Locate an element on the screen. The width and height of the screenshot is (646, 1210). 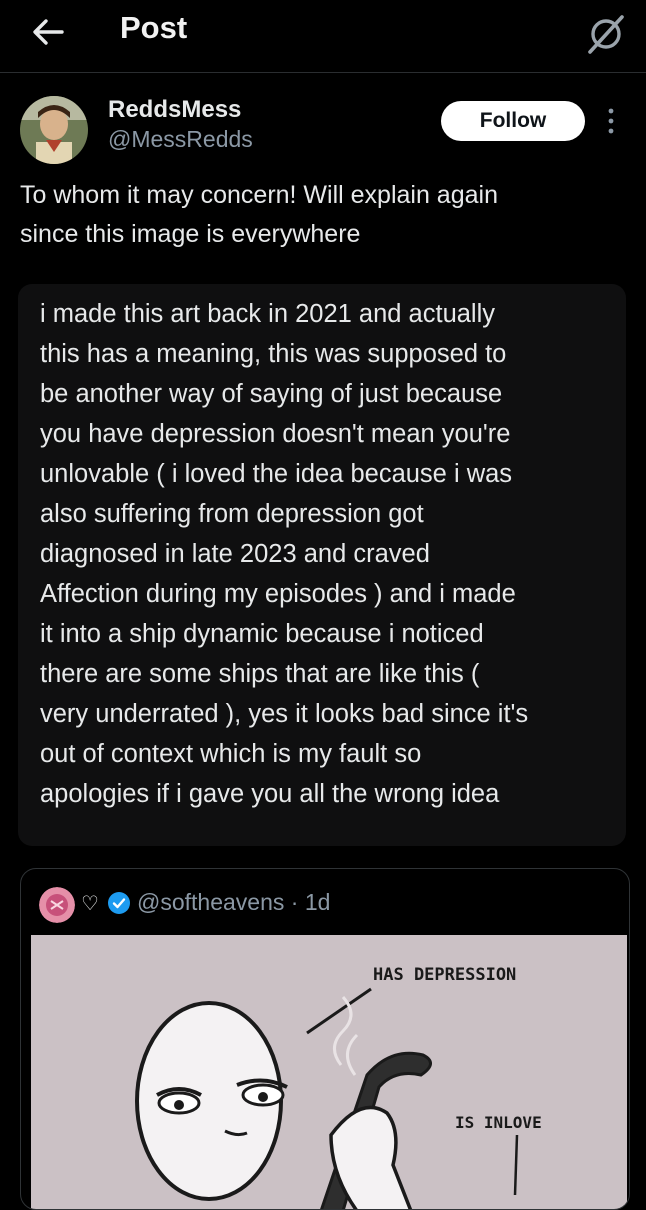
page-title: Post is located at coordinates (154, 27).